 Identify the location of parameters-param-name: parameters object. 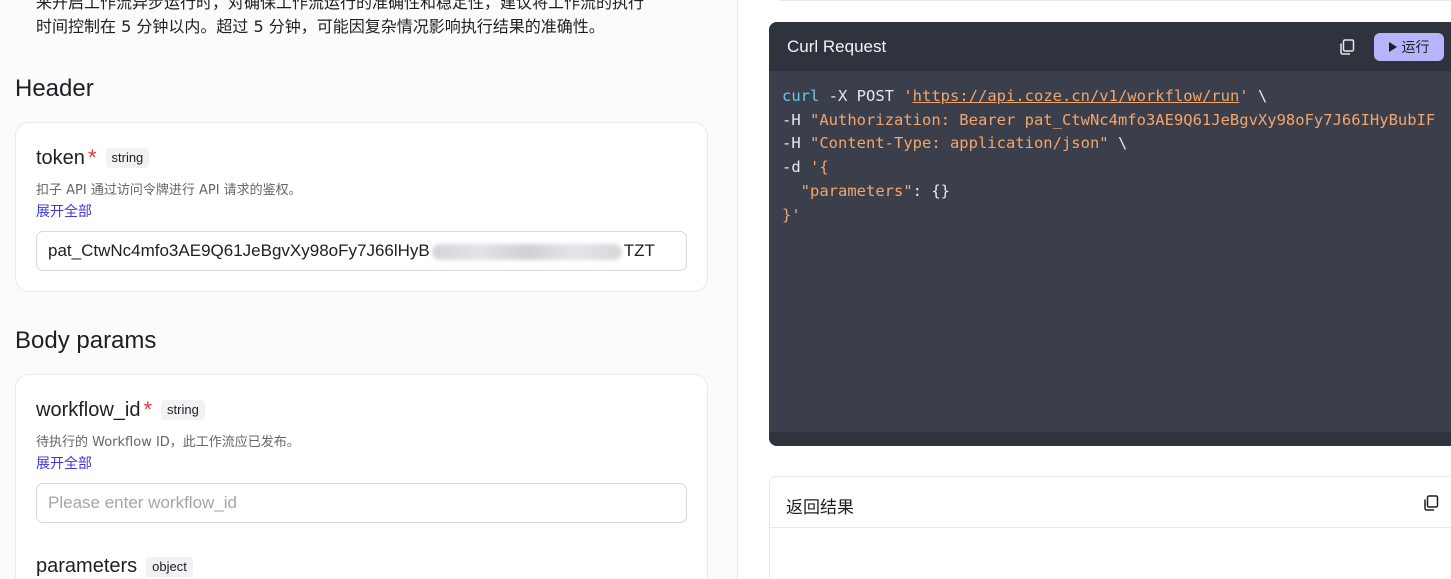
(114, 566).